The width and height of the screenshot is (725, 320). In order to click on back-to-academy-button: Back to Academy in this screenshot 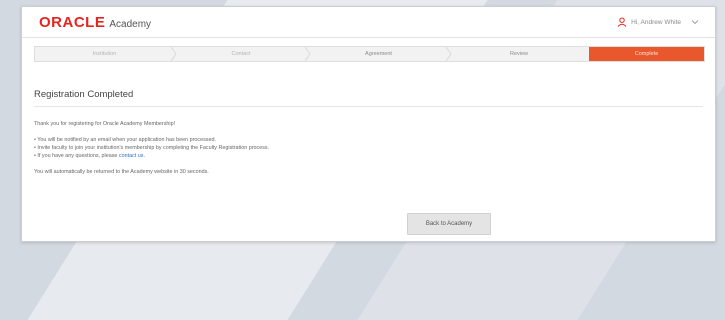, I will do `click(449, 224)`.